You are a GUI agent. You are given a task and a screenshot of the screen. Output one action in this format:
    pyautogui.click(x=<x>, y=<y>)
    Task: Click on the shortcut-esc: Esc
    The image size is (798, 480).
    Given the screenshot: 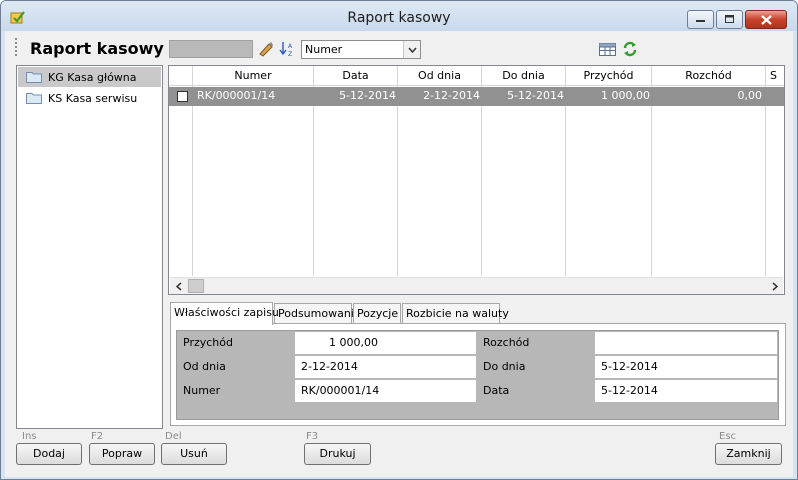 What is the action you would take?
    pyautogui.click(x=728, y=436)
    